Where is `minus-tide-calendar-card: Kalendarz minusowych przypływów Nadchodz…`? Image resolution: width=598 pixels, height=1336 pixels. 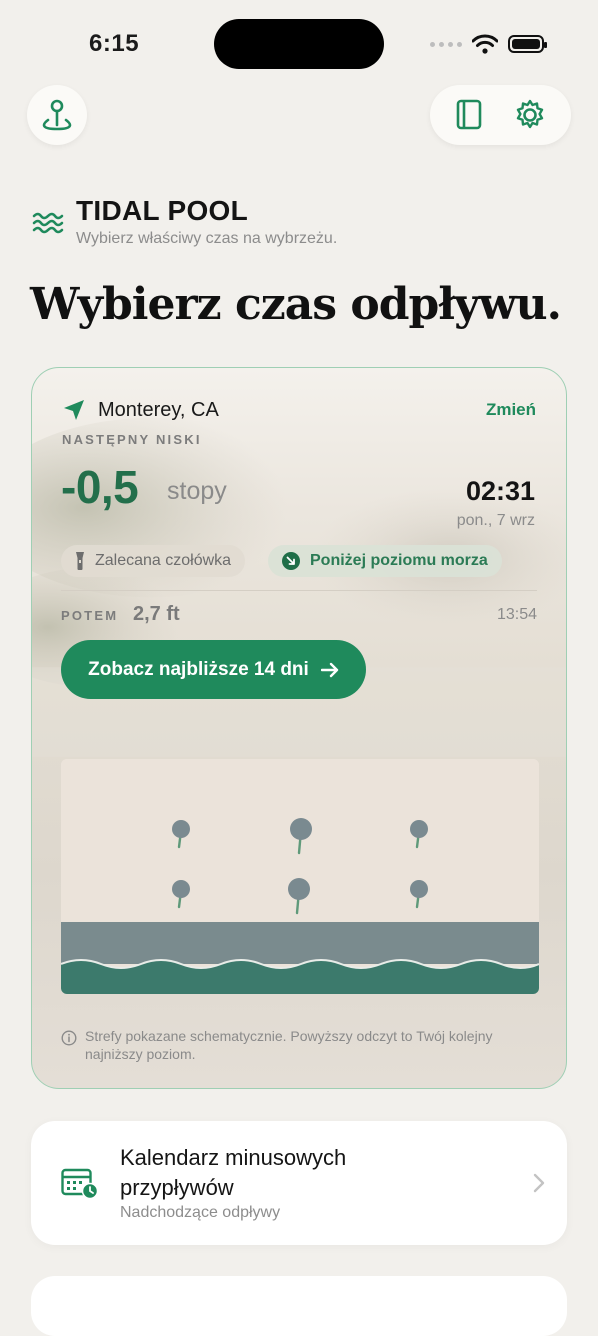
minus-tide-calendar-card: Kalendarz minusowych przypływów Nadchodz… is located at coordinates (299, 1183).